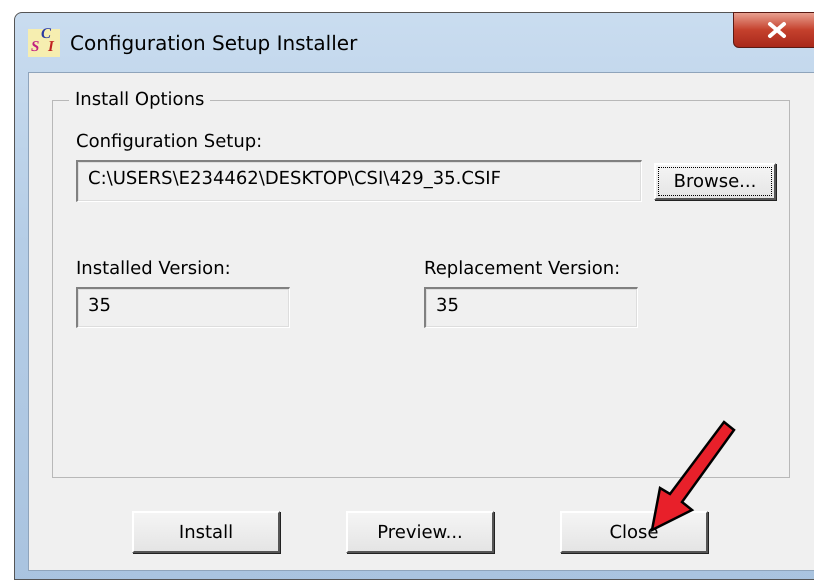 The height and width of the screenshot is (588, 814). I want to click on close-button, so click(773, 30).